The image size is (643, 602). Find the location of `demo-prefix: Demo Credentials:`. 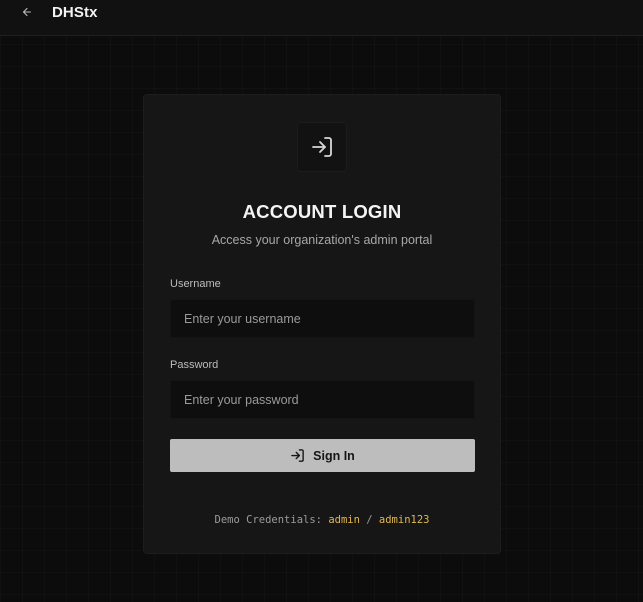

demo-prefix: Demo Credentials: is located at coordinates (268, 520).